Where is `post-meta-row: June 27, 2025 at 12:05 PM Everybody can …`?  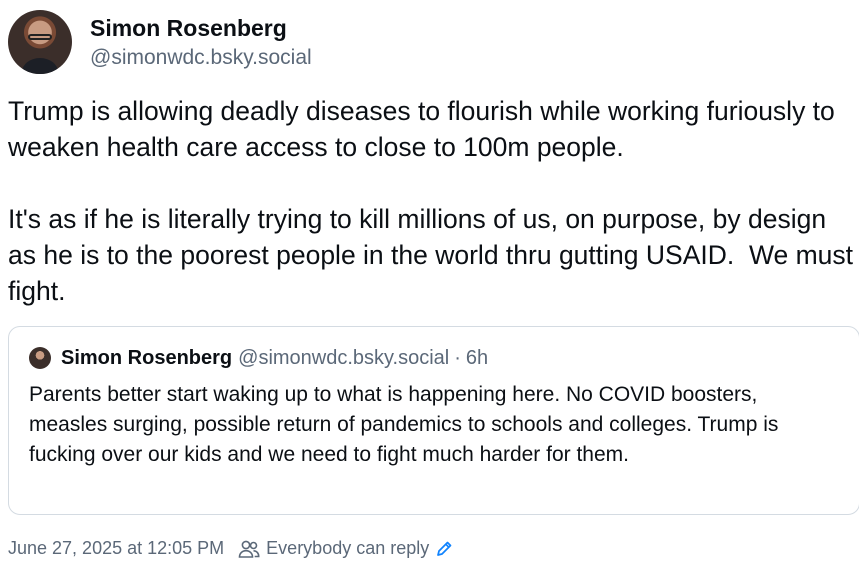 post-meta-row: June 27, 2025 at 12:05 PM Everybody can … is located at coordinates (230, 548).